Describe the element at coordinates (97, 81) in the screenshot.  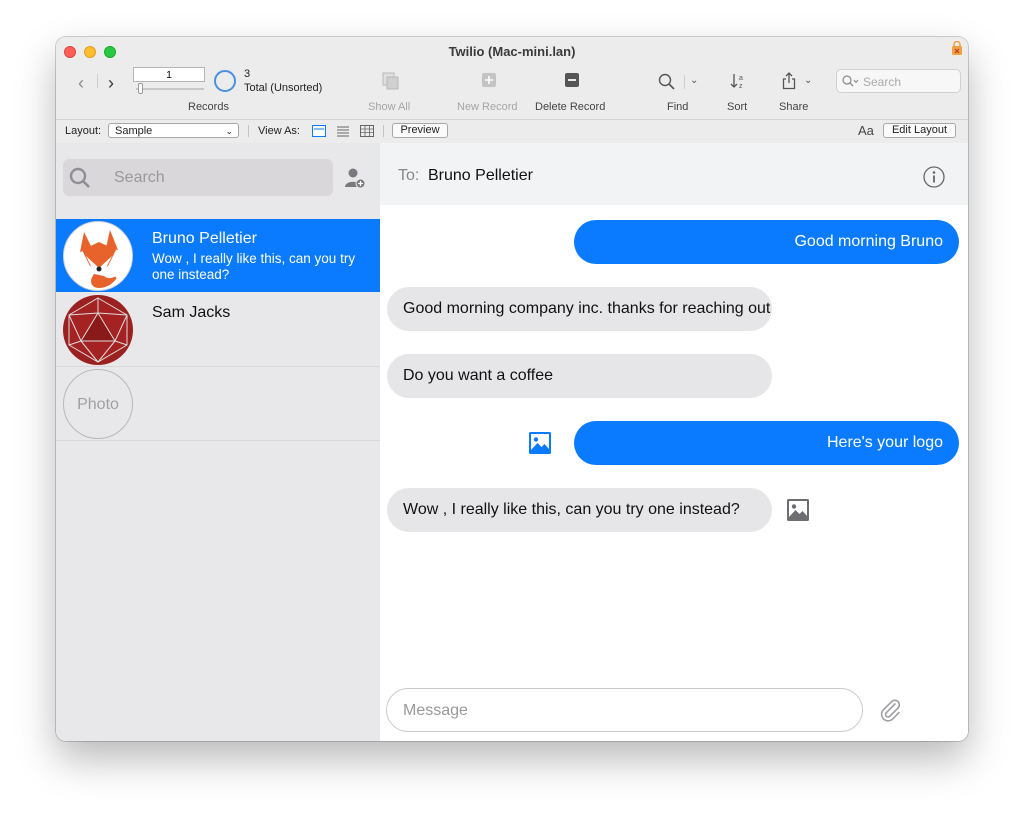
I see `nav-divider` at that location.